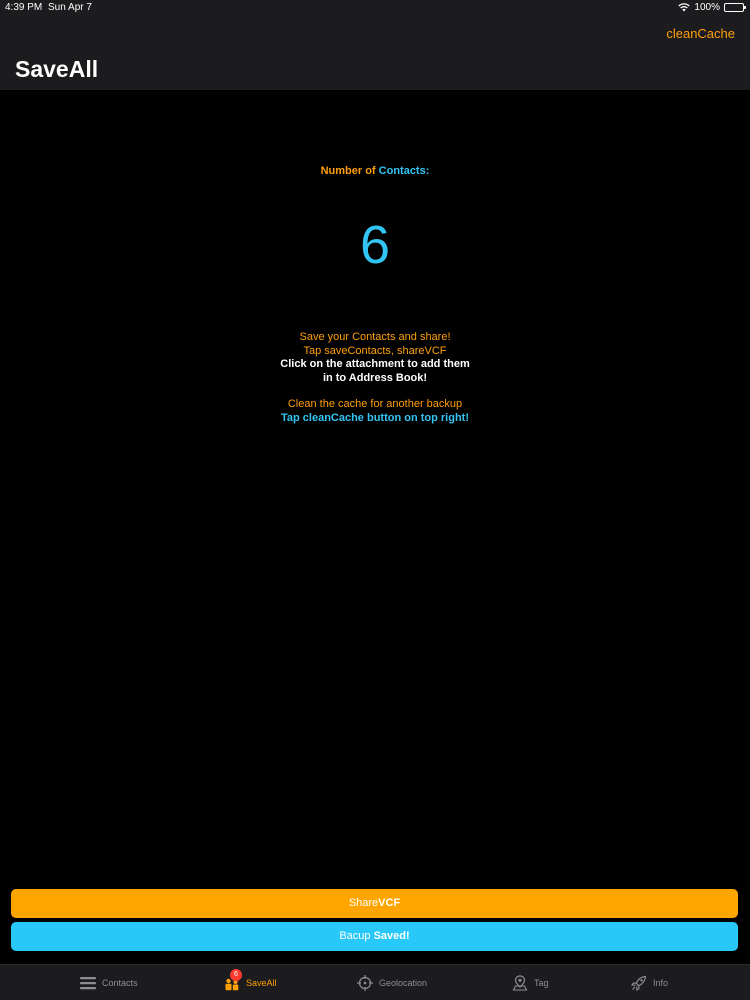  I want to click on tab-label: Contacts, so click(120, 983).